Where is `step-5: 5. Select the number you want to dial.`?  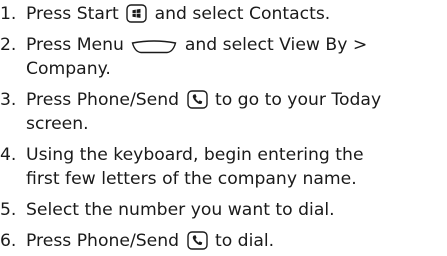
step-5: 5. Select the number you want to dial. is located at coordinates (223, 210).